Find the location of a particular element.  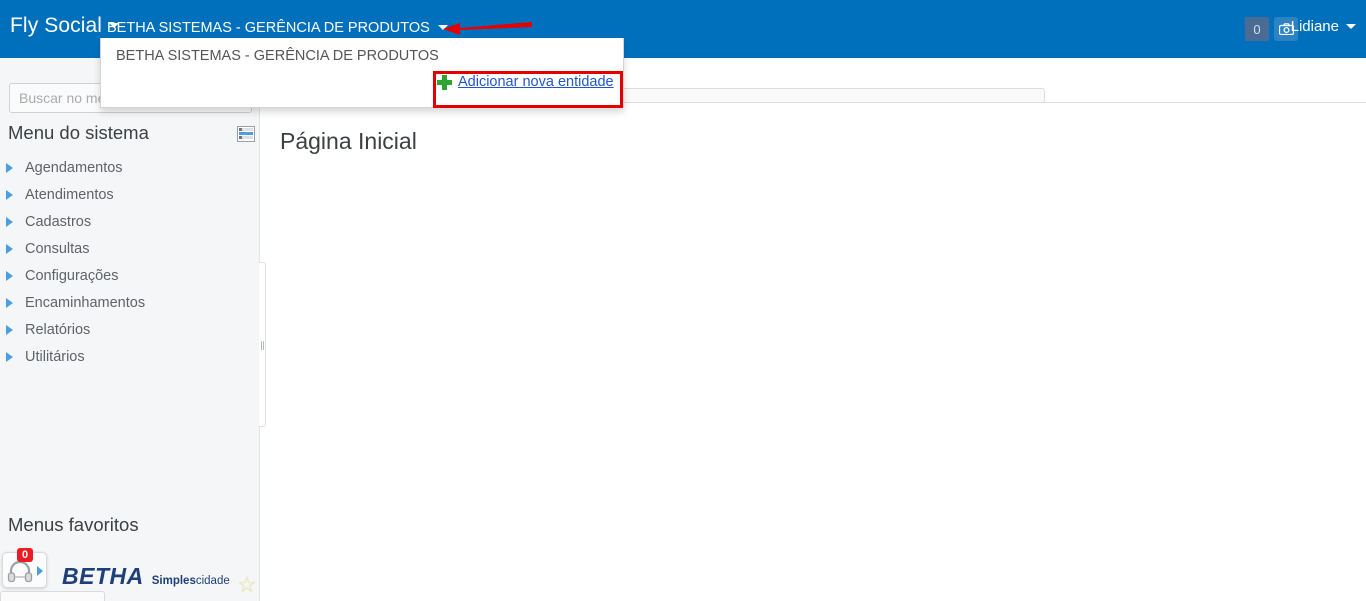

sidebar-item-label: Relatórios is located at coordinates (58, 329).